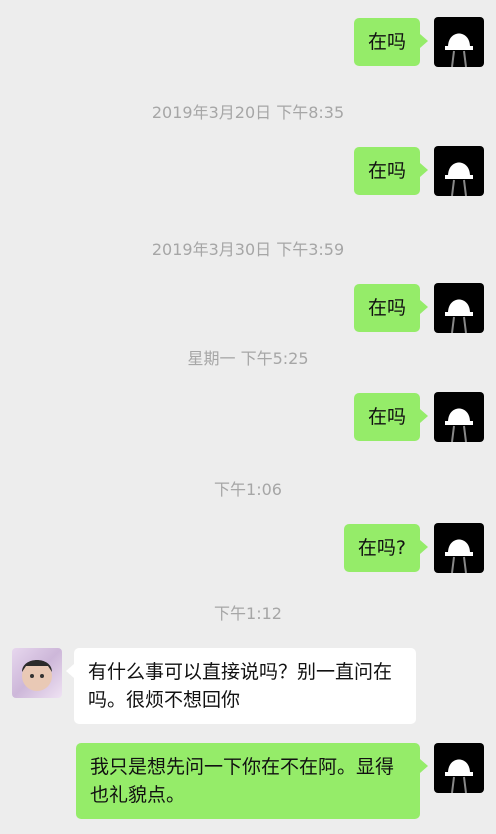 The width and height of the screenshot is (496, 834). What do you see at coordinates (386, 548) in the screenshot?
I see `outgoing-message: 在吗?` at bounding box center [386, 548].